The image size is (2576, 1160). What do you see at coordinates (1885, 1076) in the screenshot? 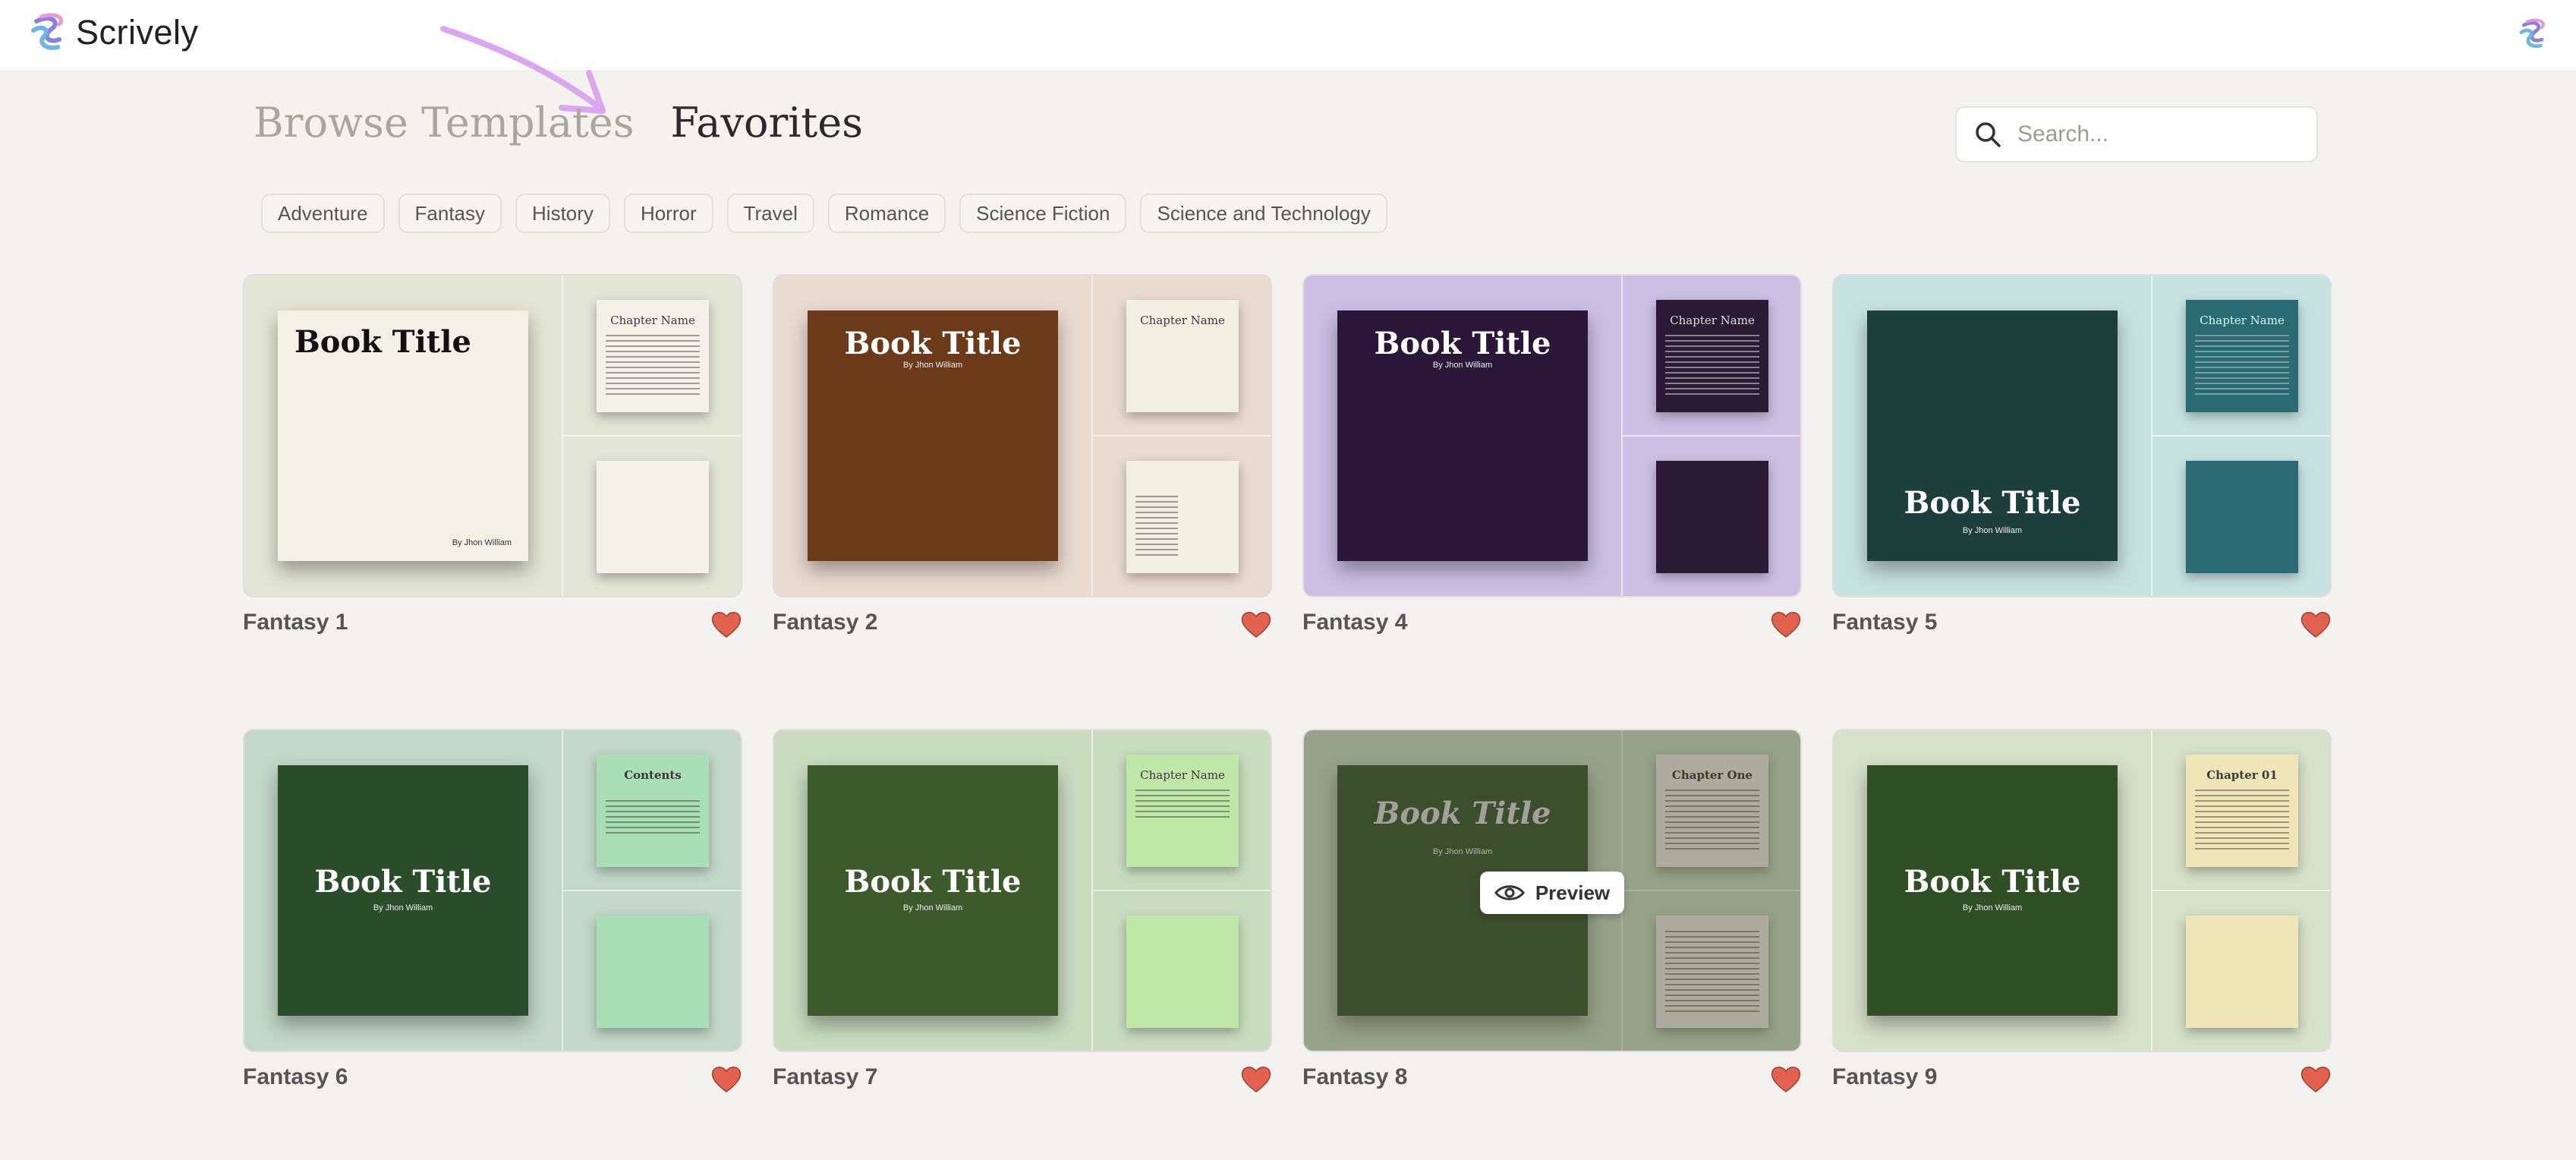
I see `template-name: Fantasy 9` at bounding box center [1885, 1076].